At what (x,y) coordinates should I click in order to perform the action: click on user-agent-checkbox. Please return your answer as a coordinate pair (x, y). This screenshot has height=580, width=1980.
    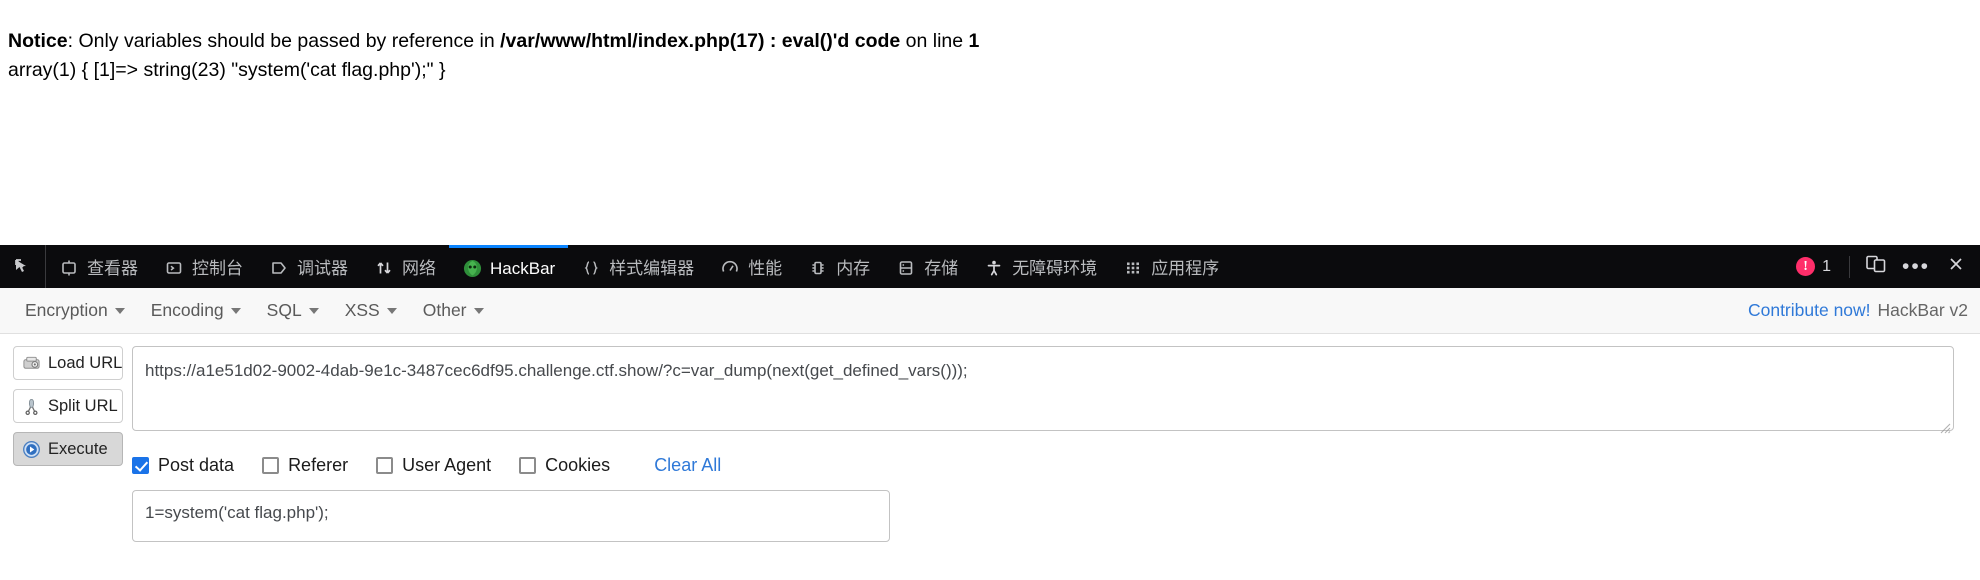
    Looking at the image, I should click on (385, 465).